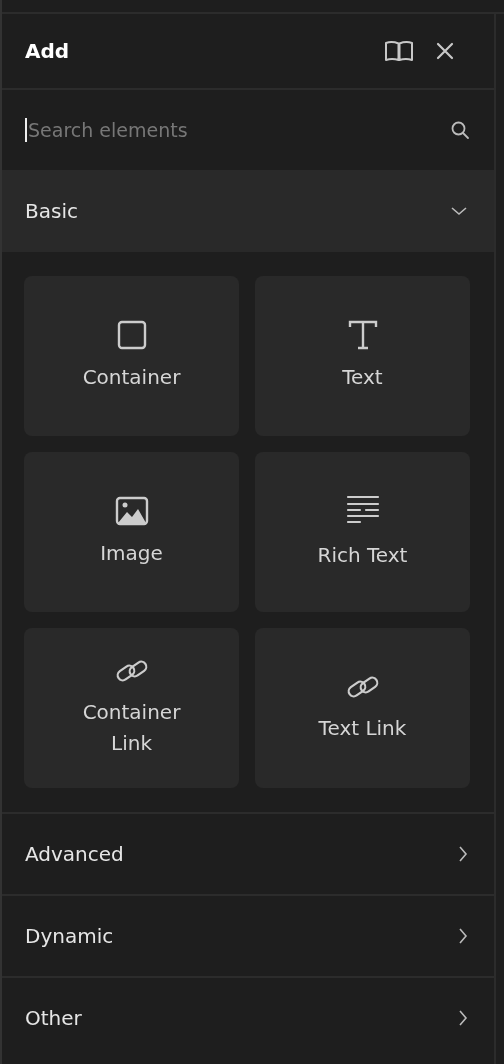 This screenshot has width=504, height=1064. I want to click on text-icon, so click(362, 334).